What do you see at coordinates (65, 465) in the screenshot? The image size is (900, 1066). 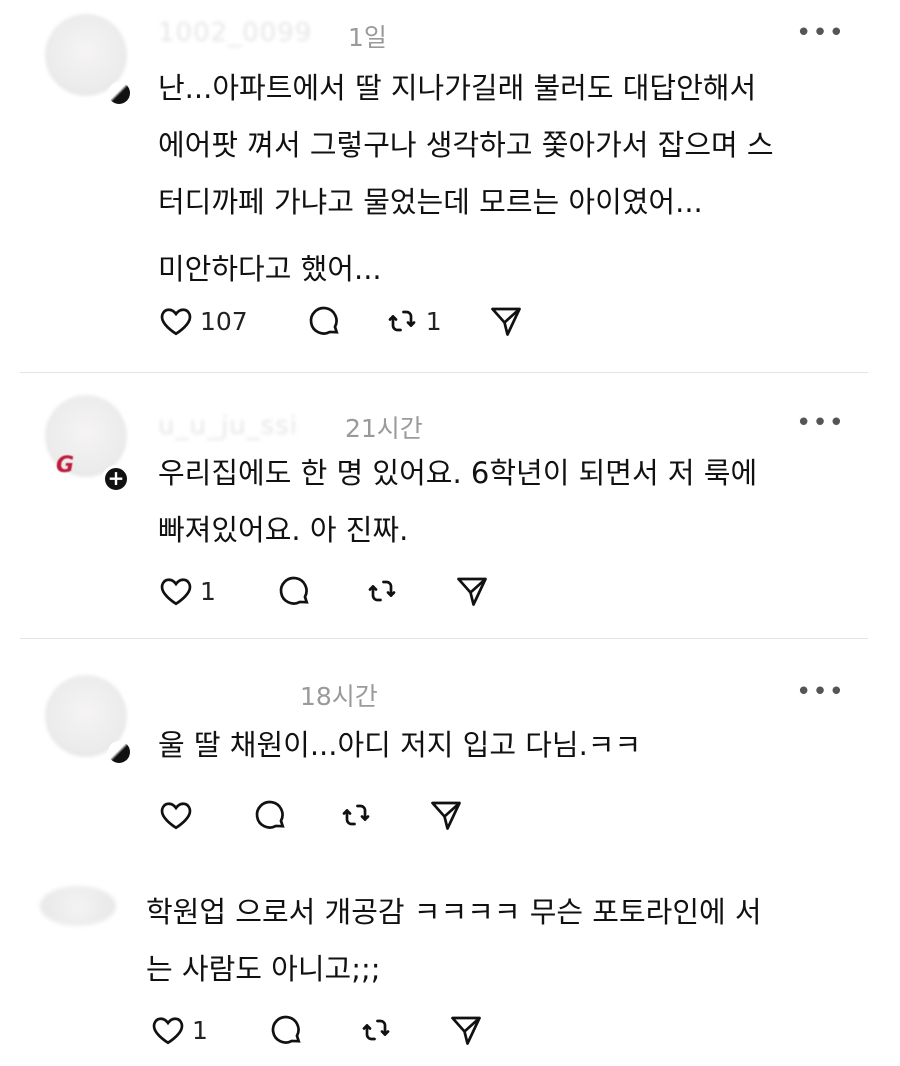 I see `avatar-logo: G` at bounding box center [65, 465].